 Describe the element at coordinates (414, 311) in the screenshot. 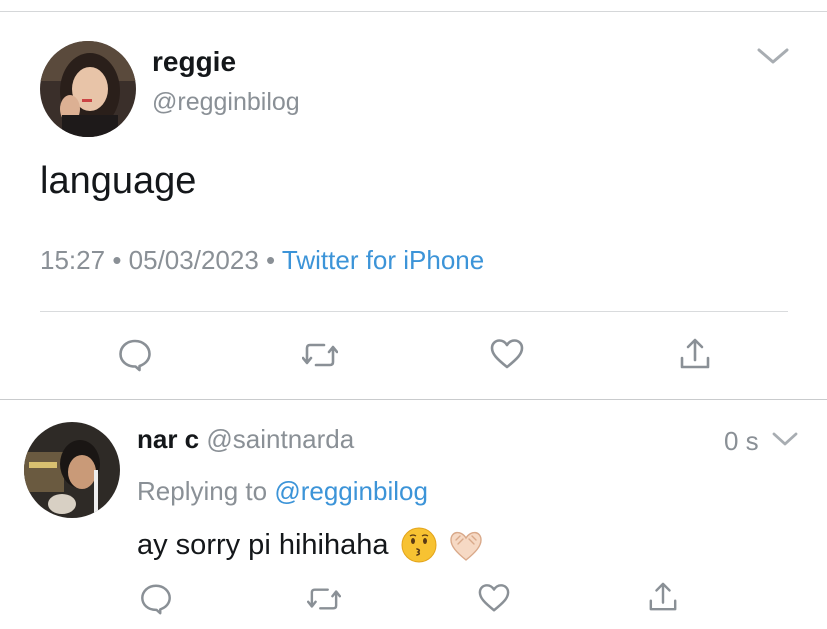

I see `actions-divider` at that location.